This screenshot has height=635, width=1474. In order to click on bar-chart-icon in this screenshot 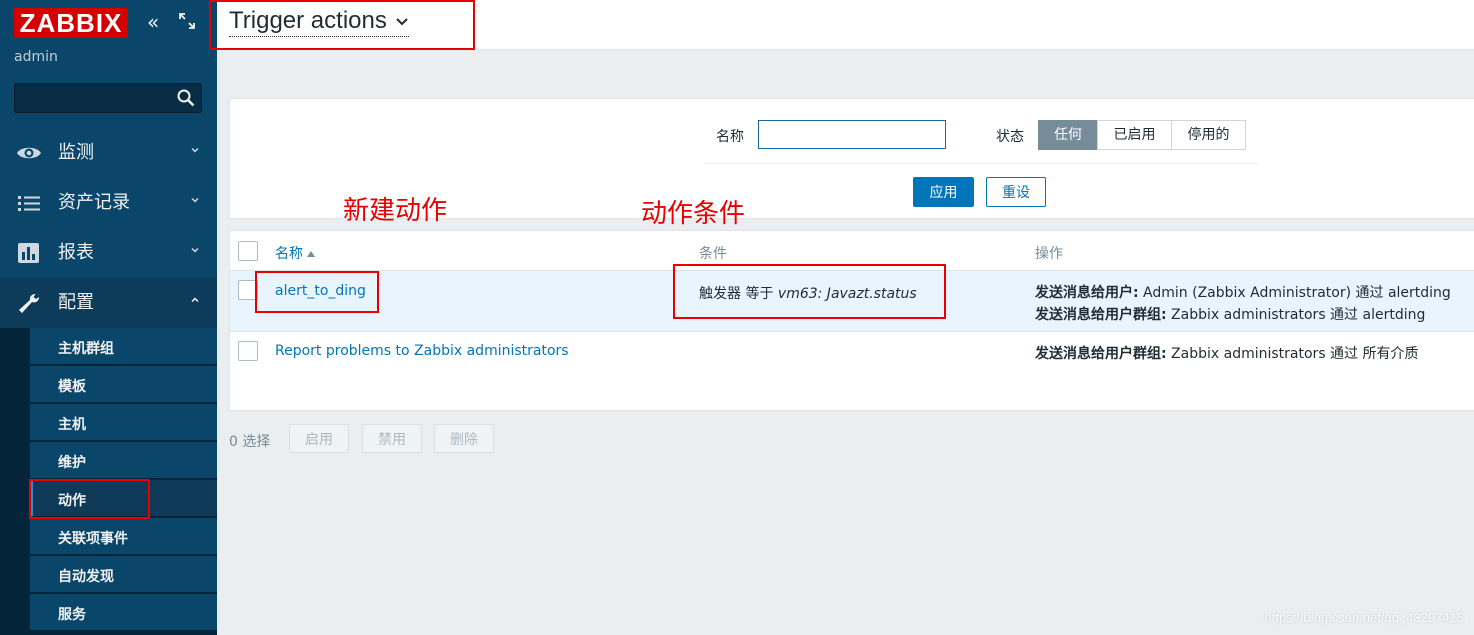, I will do `click(28, 253)`.